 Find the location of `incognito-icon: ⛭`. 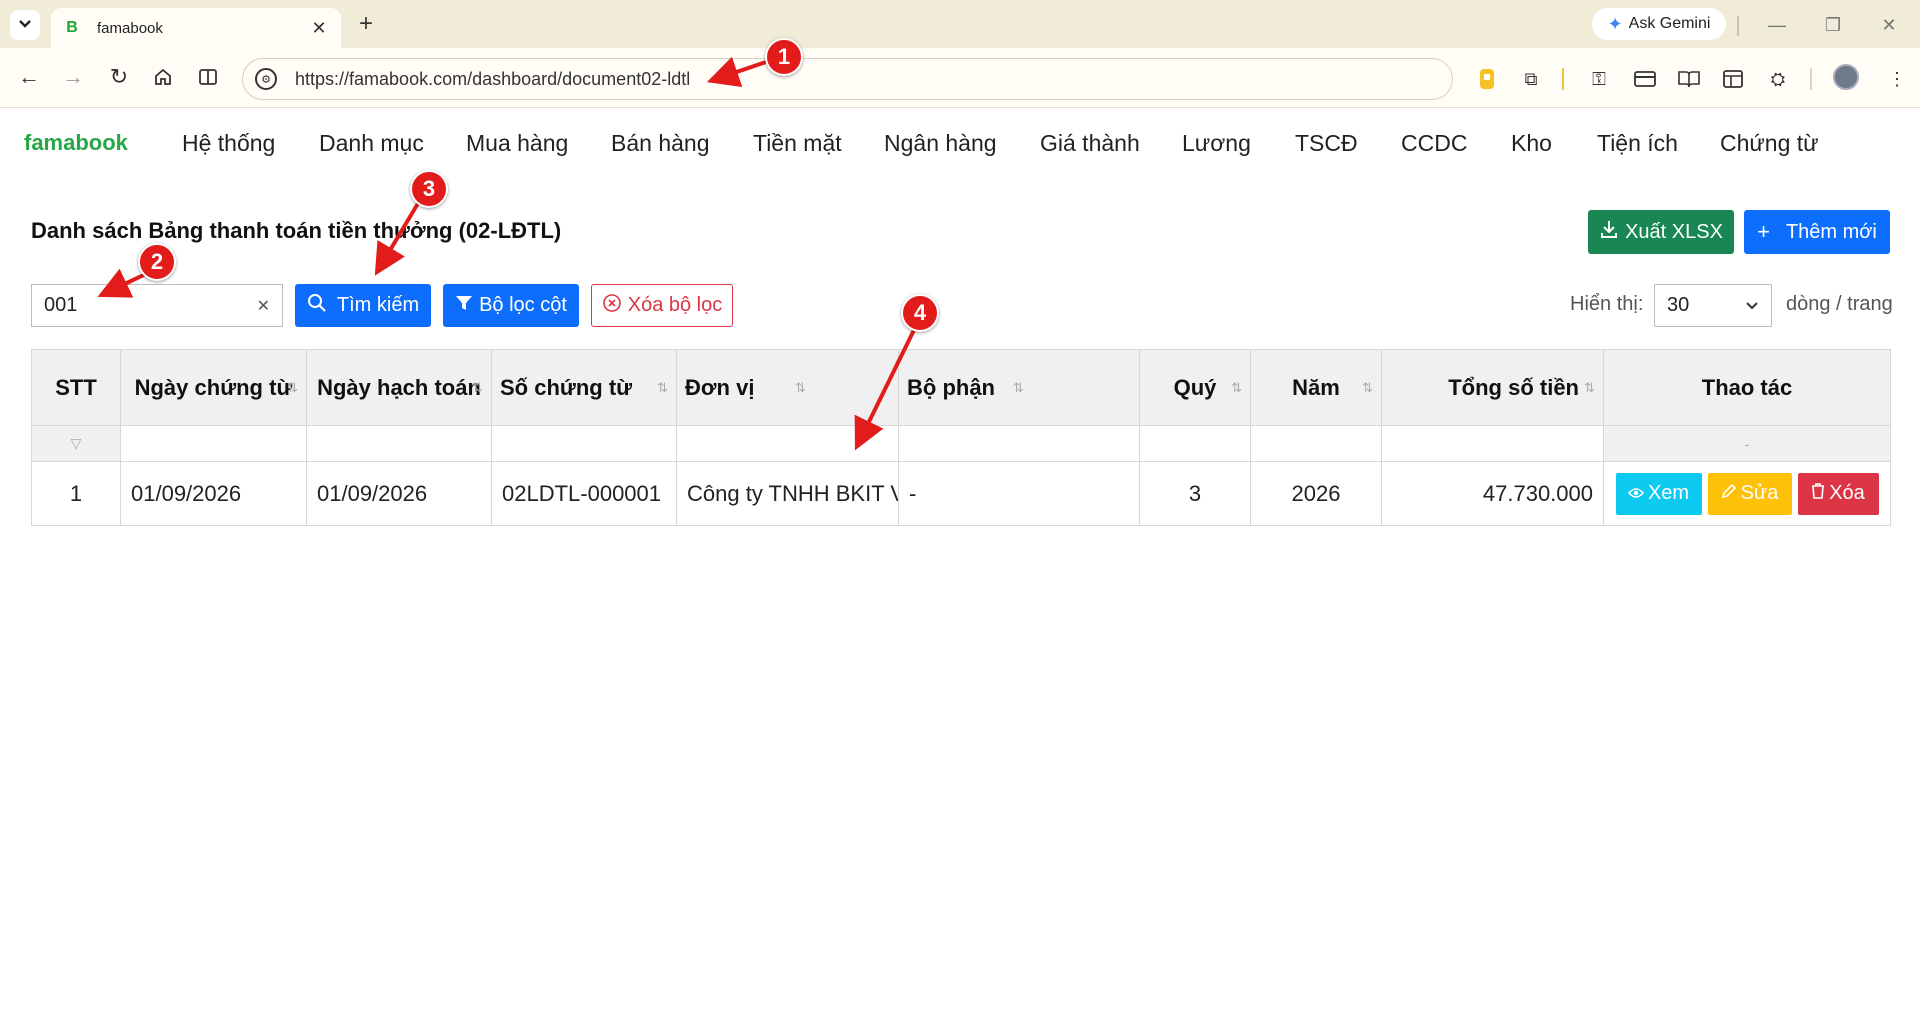

incognito-icon: ⛭ is located at coordinates (1778, 79).